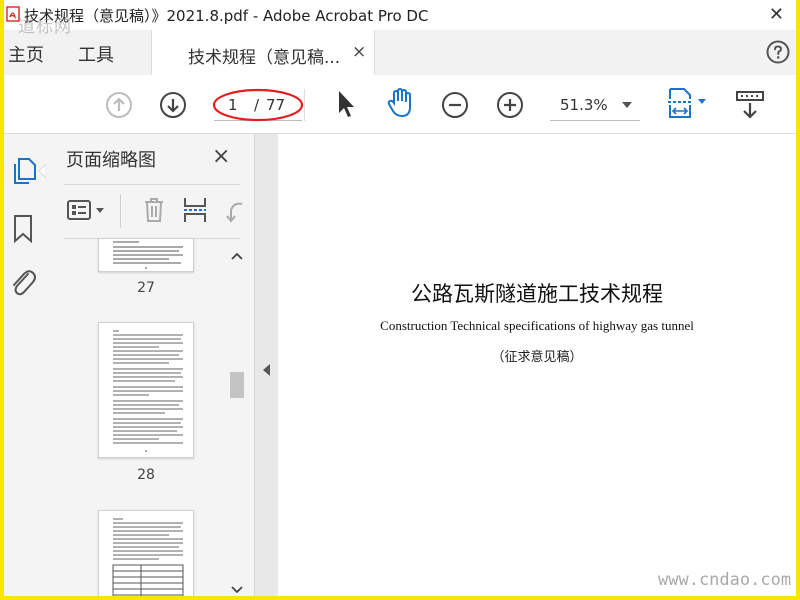  Describe the element at coordinates (45, 27) in the screenshot. I see `watermark-top-left: 道标网` at that location.